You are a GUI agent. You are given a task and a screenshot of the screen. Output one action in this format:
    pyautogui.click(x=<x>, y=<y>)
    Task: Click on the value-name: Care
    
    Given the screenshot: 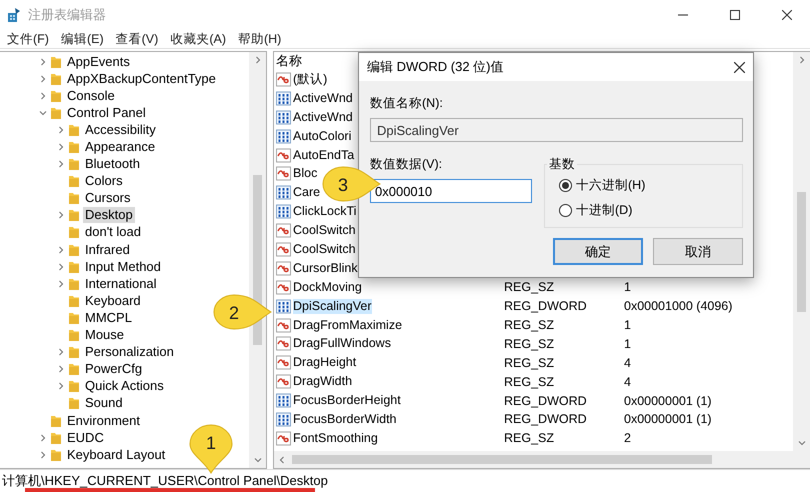 What is the action you would take?
    pyautogui.click(x=306, y=192)
    